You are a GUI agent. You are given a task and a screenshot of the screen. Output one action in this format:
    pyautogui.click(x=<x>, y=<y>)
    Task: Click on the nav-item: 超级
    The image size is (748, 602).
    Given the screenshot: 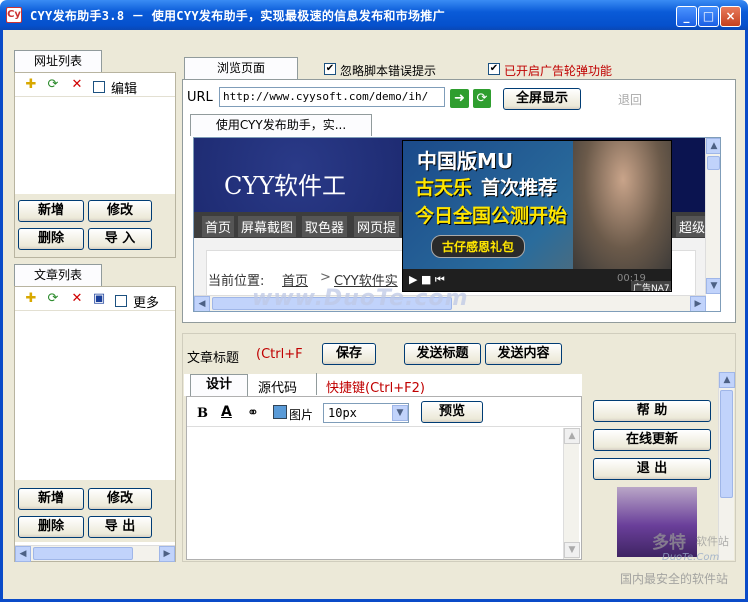 What is the action you would take?
    pyautogui.click(x=692, y=226)
    